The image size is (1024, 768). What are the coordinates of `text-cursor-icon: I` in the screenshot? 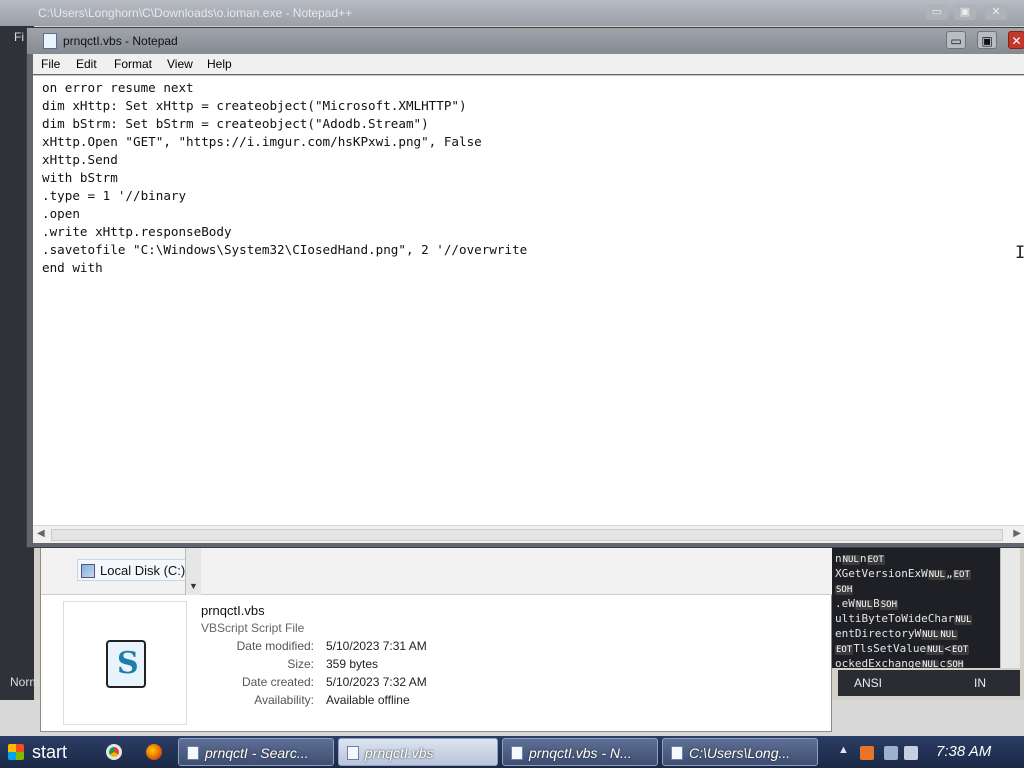 It's located at (1019, 253).